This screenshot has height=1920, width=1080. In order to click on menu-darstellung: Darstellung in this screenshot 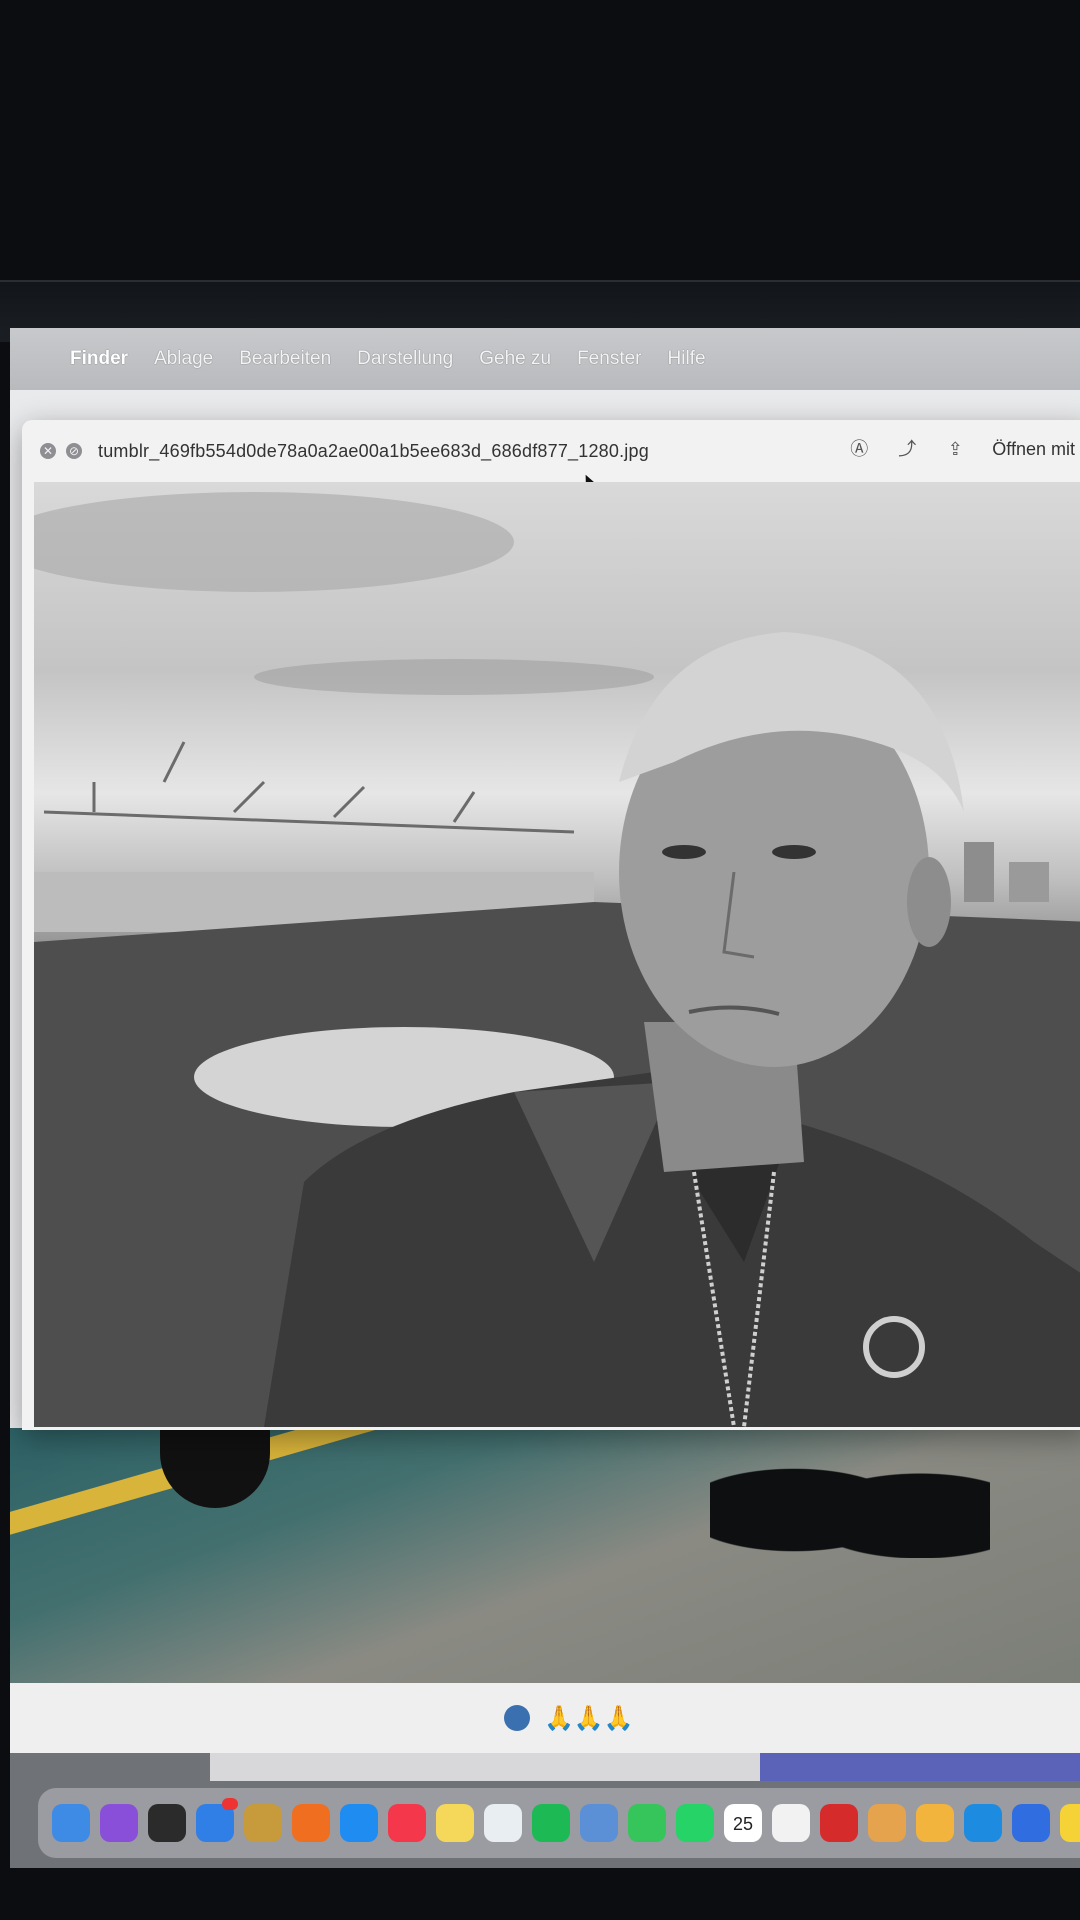, I will do `click(405, 359)`.